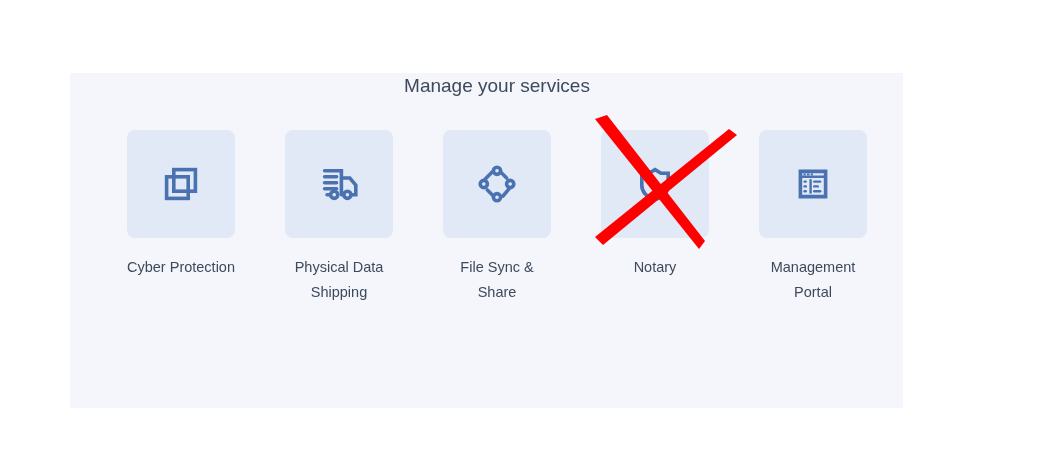  Describe the element at coordinates (181, 267) in the screenshot. I see `service-label: Cyber Protection` at that location.